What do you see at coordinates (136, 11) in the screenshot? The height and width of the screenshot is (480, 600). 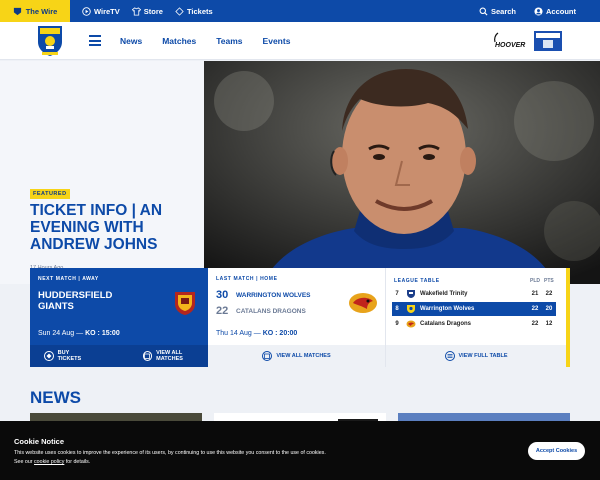 I see `shirt-icon` at bounding box center [136, 11].